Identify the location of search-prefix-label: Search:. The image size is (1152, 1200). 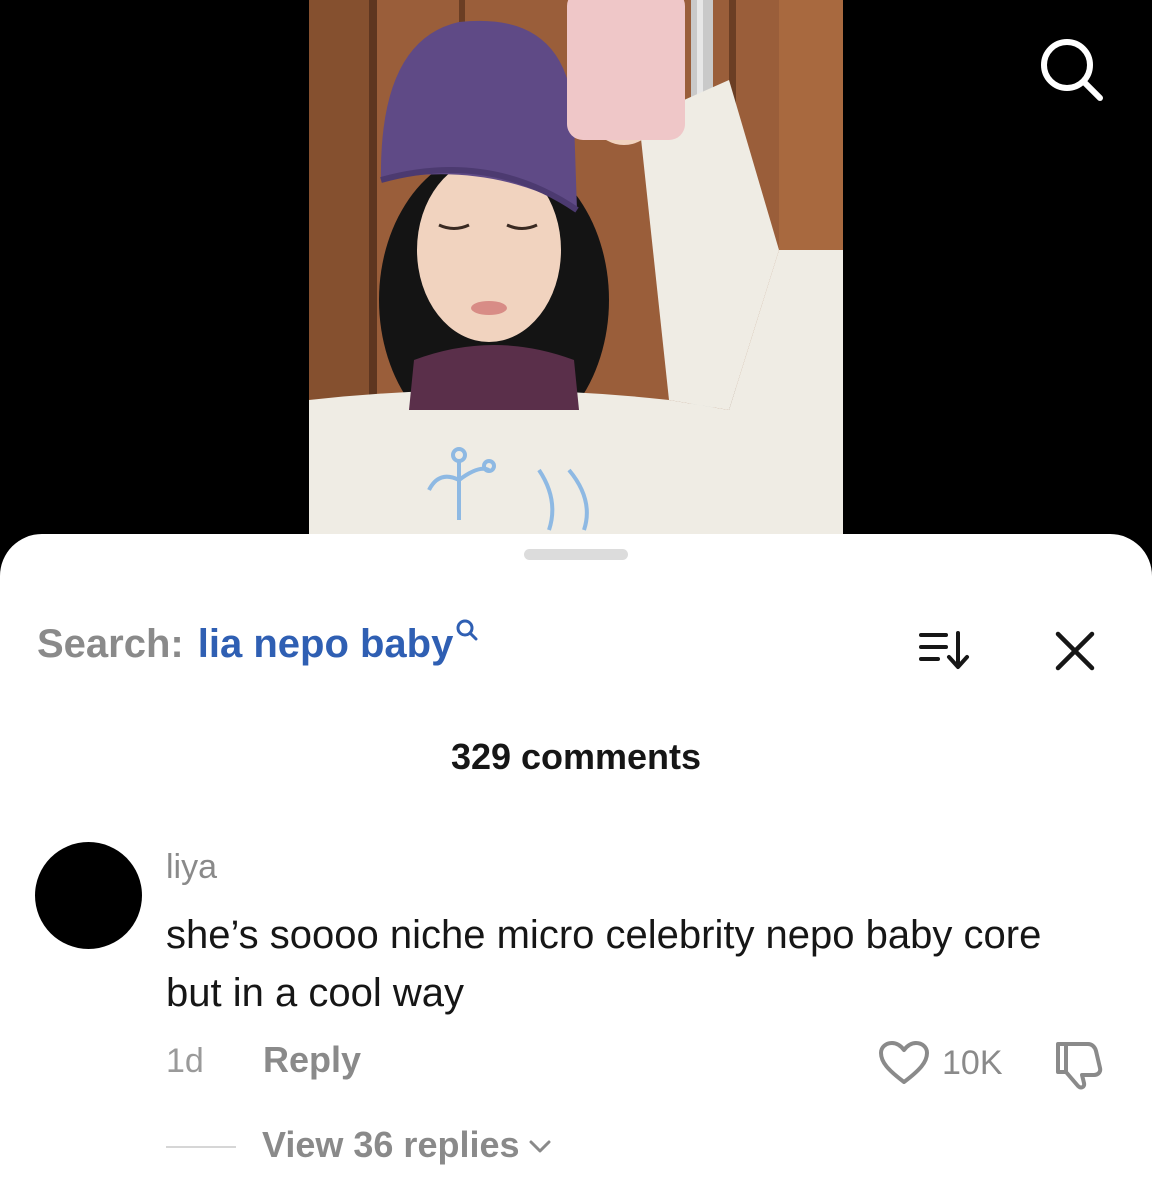
(110, 644).